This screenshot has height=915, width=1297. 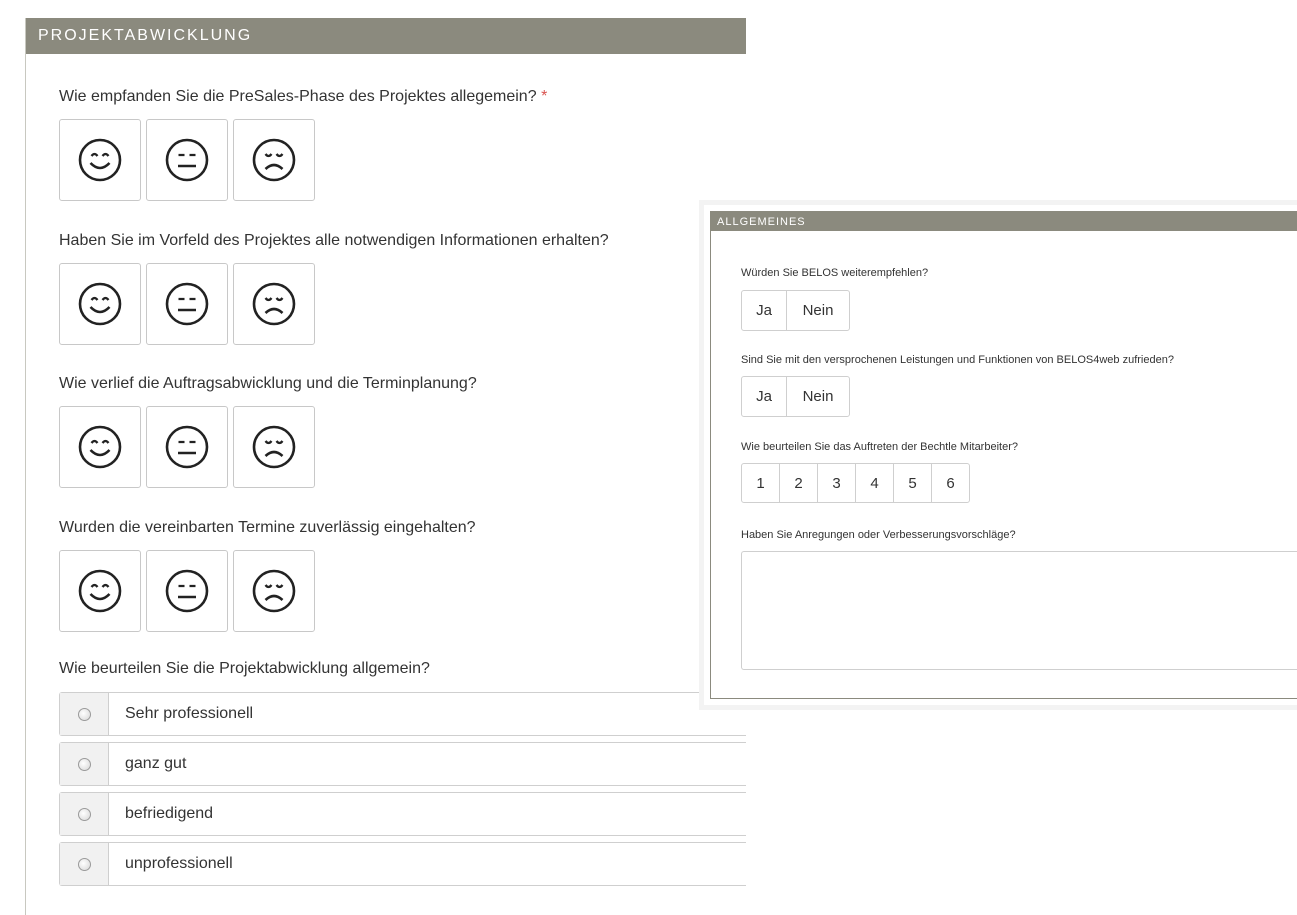 I want to click on smiley-row-auftragsabwicklung, so click(x=187, y=447).